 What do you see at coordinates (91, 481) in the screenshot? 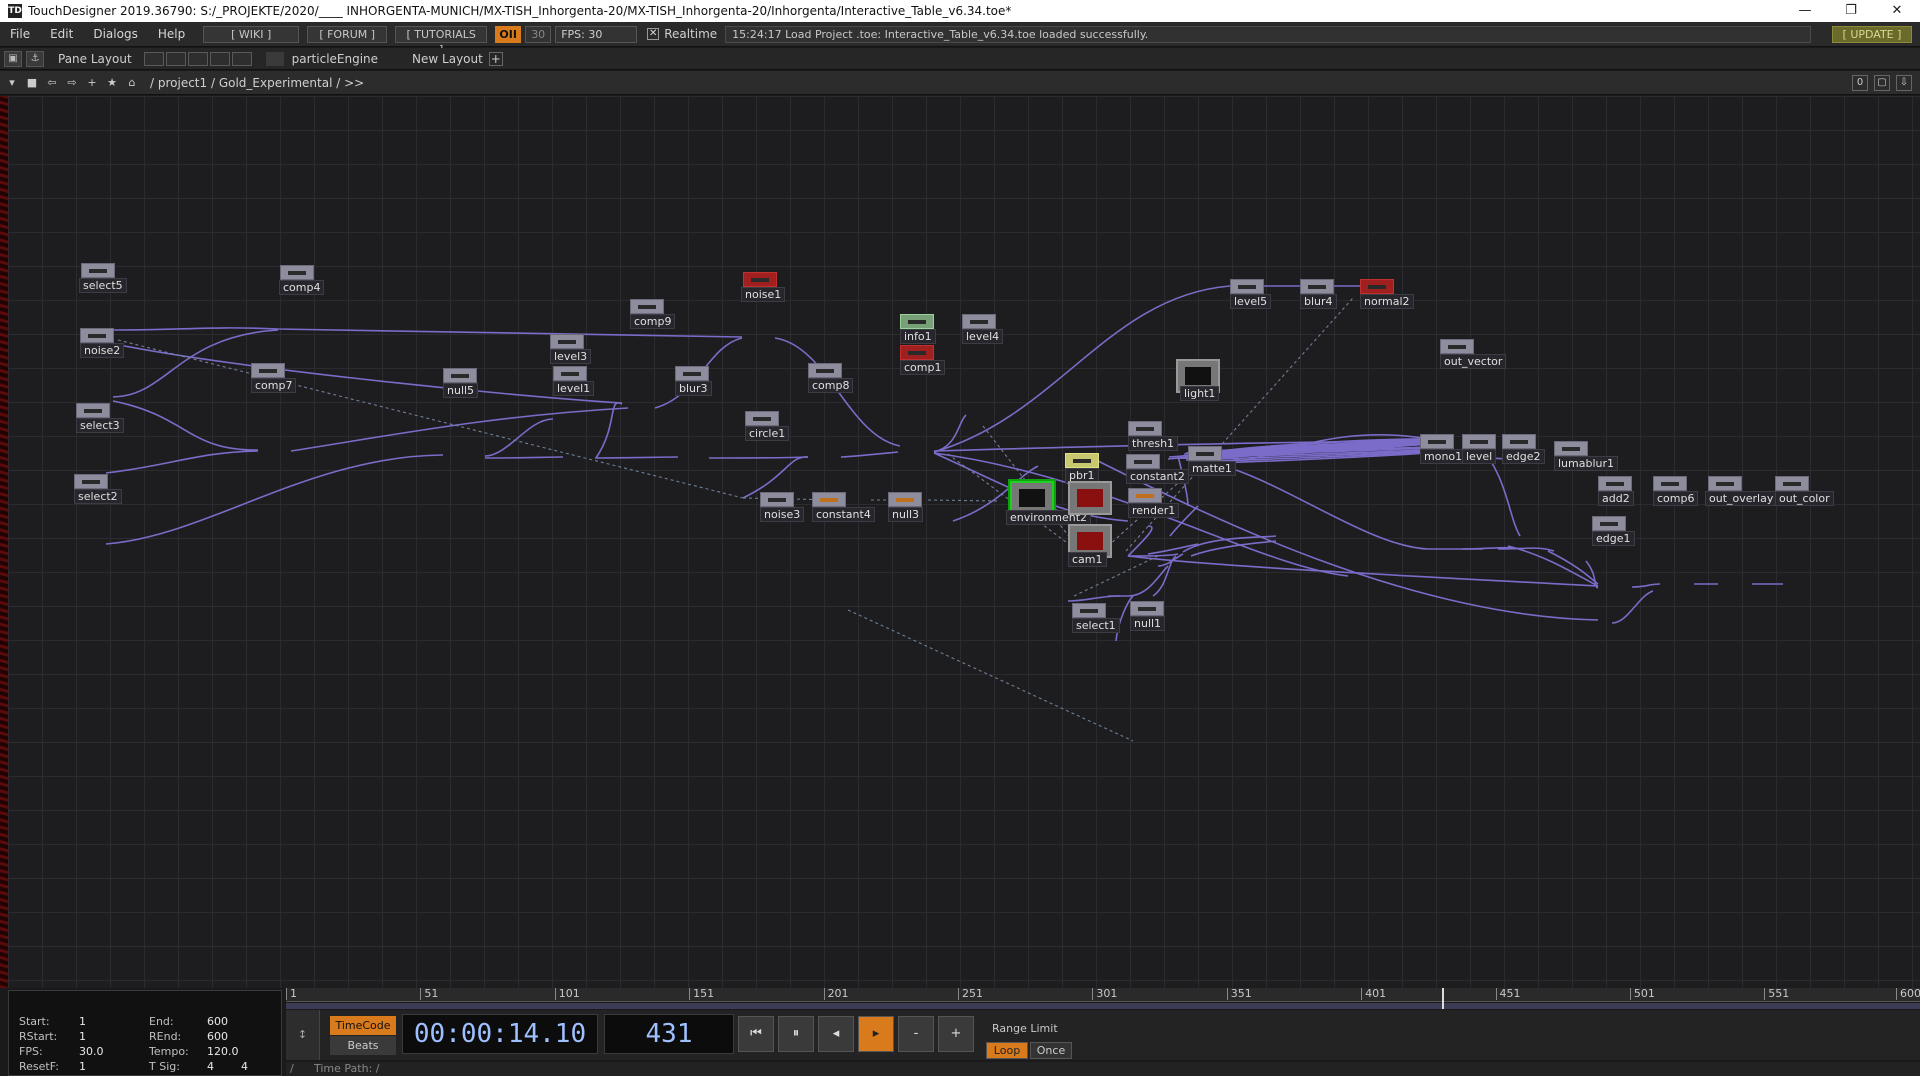
I see `node-select2` at bounding box center [91, 481].